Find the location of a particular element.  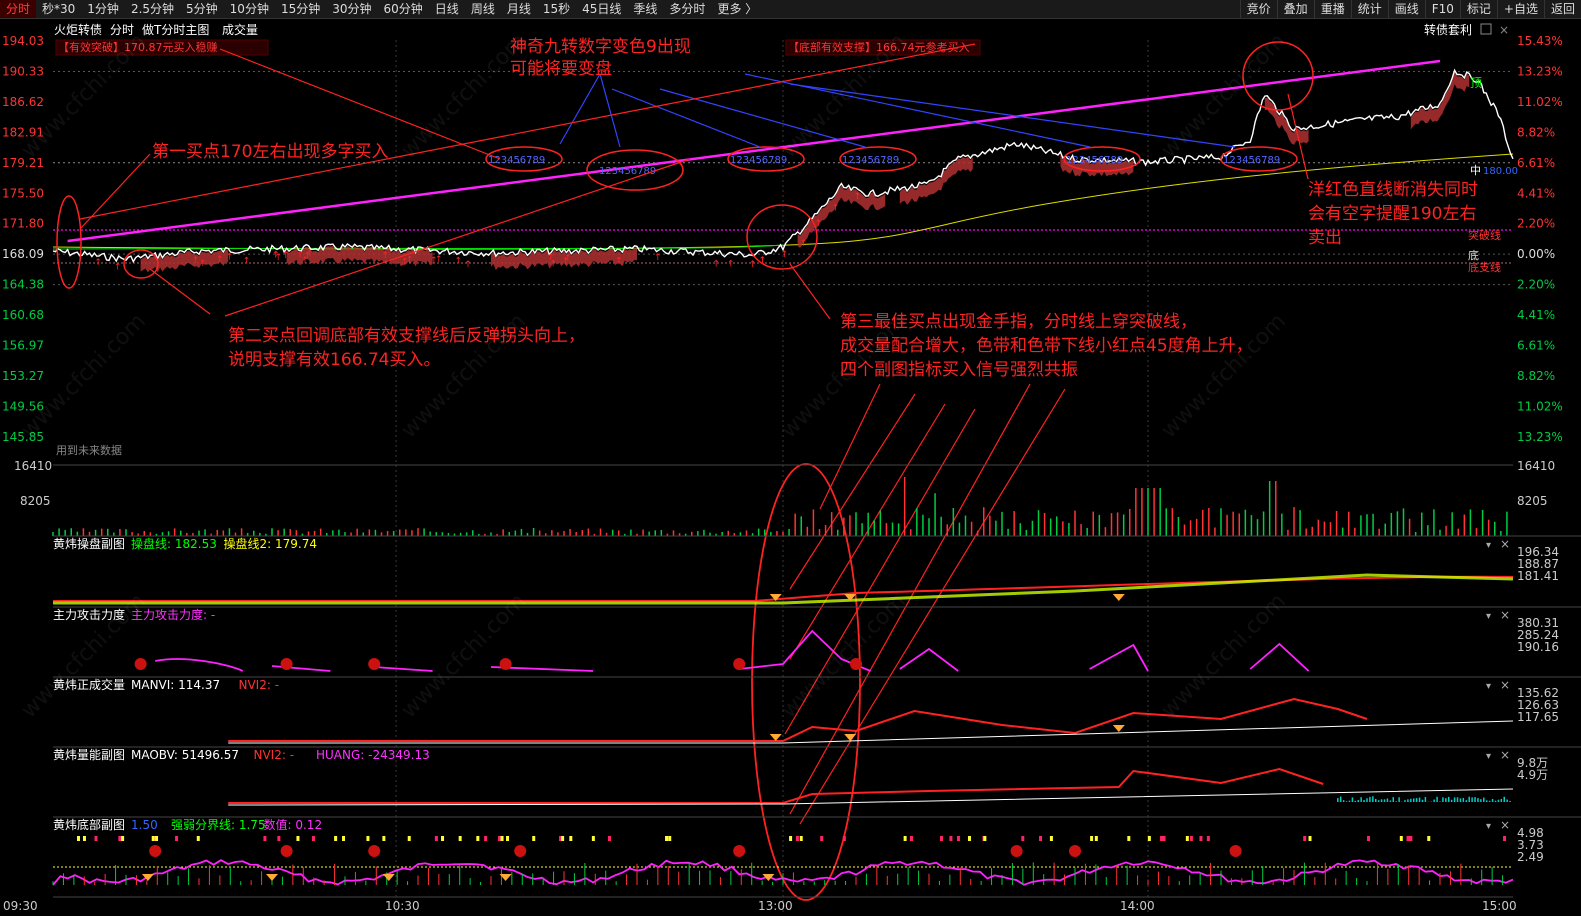

subpanel-title-0: 黄炜操盘副图 is located at coordinates (89, 543).